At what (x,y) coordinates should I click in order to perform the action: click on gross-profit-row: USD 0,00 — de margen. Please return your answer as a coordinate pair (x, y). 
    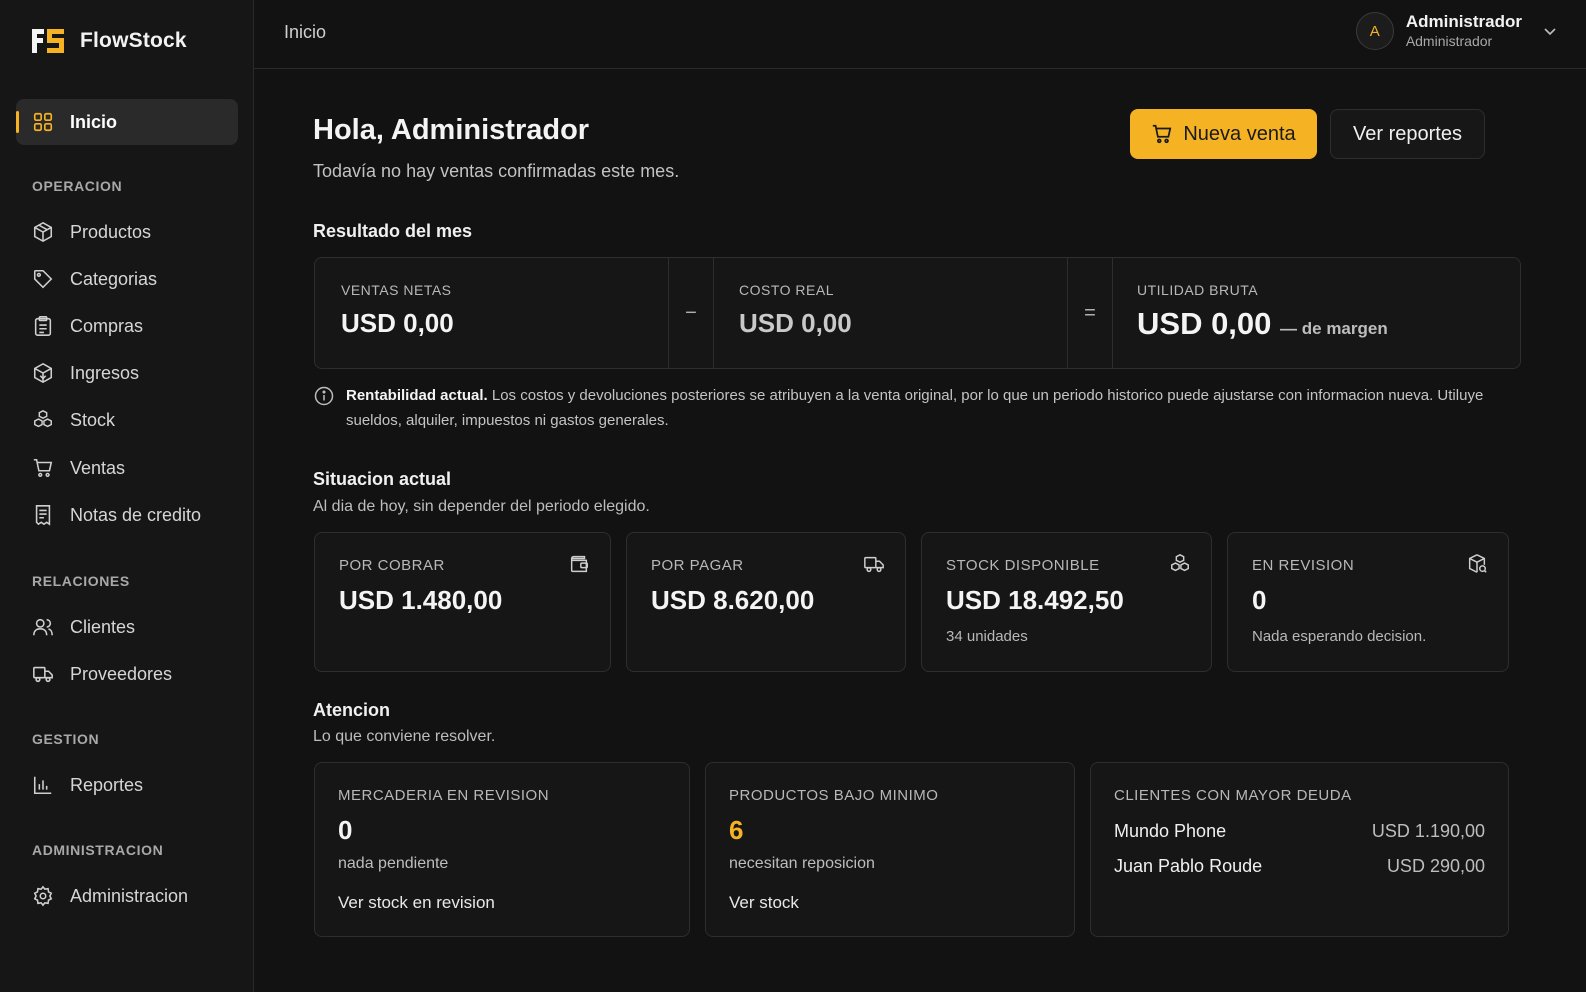
    Looking at the image, I should click on (1262, 324).